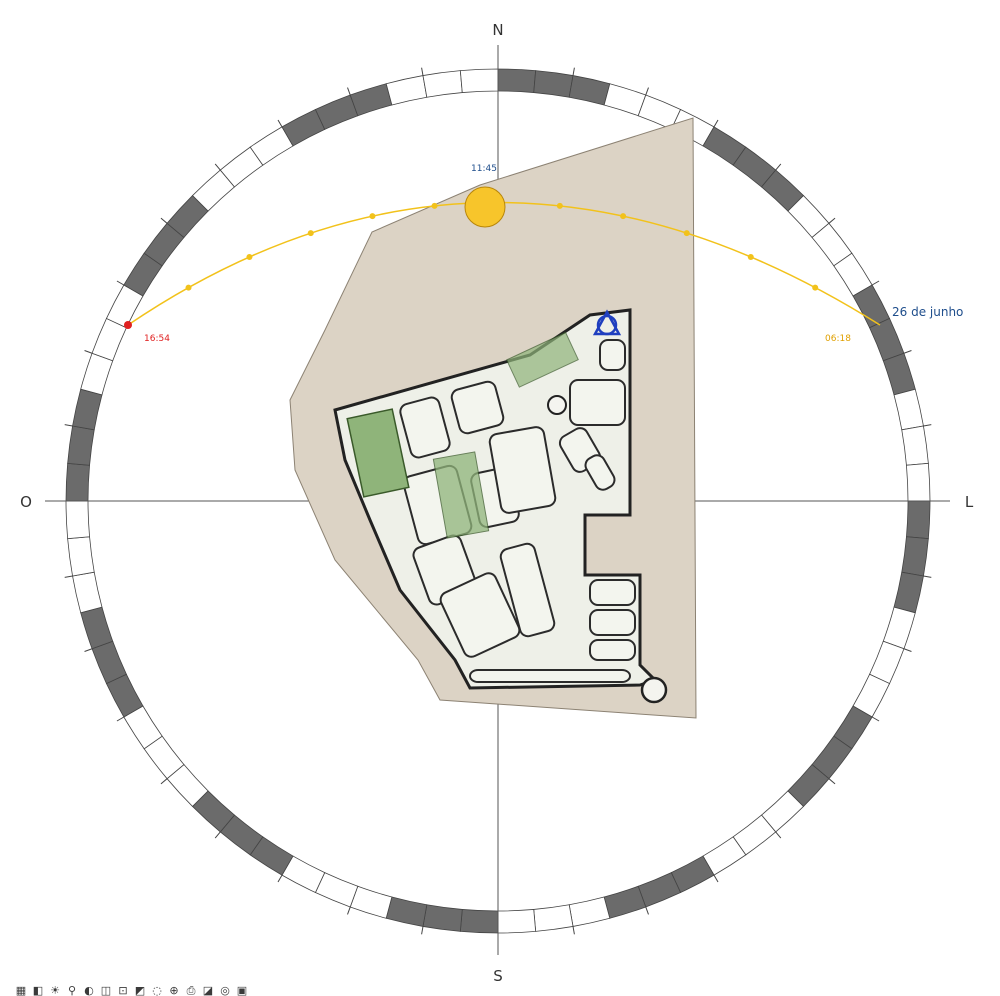 The height and width of the screenshot is (996, 1000). What do you see at coordinates (497, 30) in the screenshot?
I see `north-label: N` at bounding box center [497, 30].